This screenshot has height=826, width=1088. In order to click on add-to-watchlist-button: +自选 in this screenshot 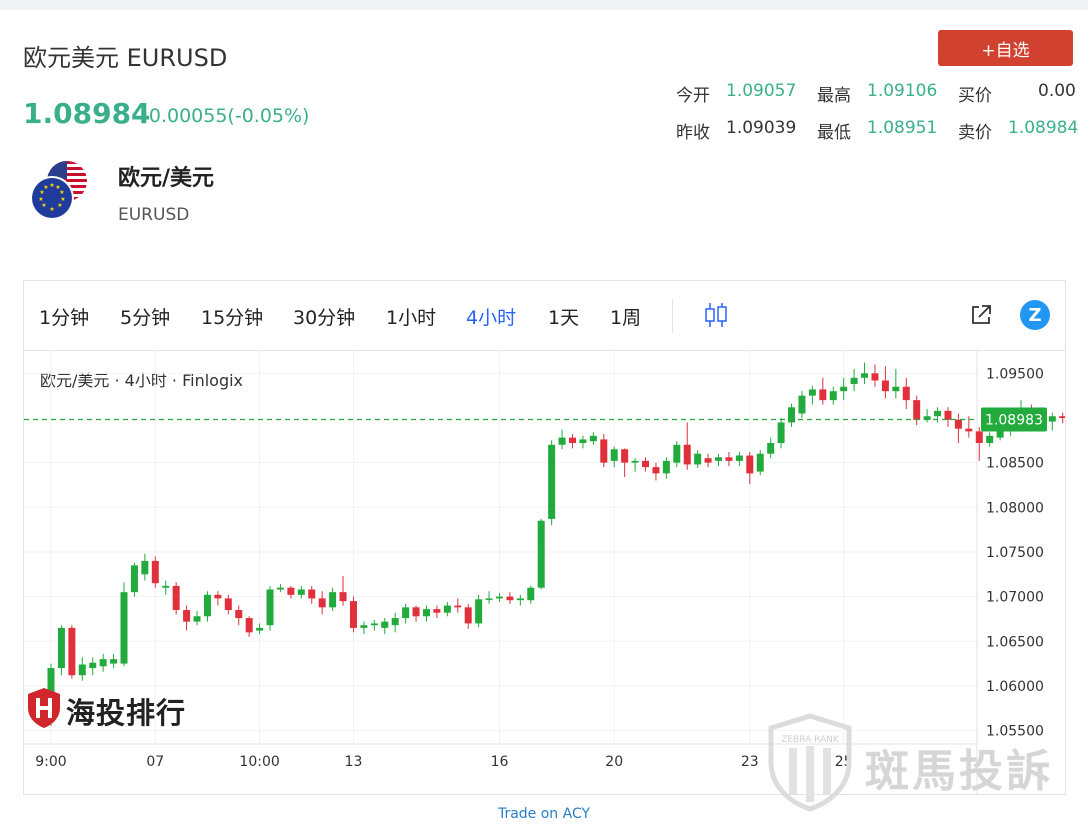, I will do `click(1005, 48)`.